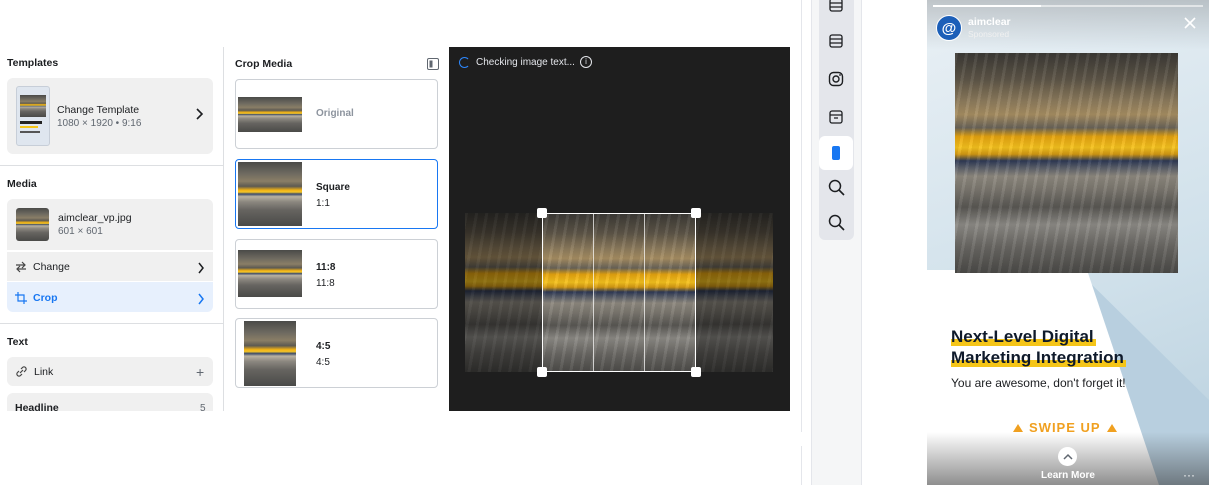  Describe the element at coordinates (696, 372) in the screenshot. I see `crop-handle-bottom-right` at that location.